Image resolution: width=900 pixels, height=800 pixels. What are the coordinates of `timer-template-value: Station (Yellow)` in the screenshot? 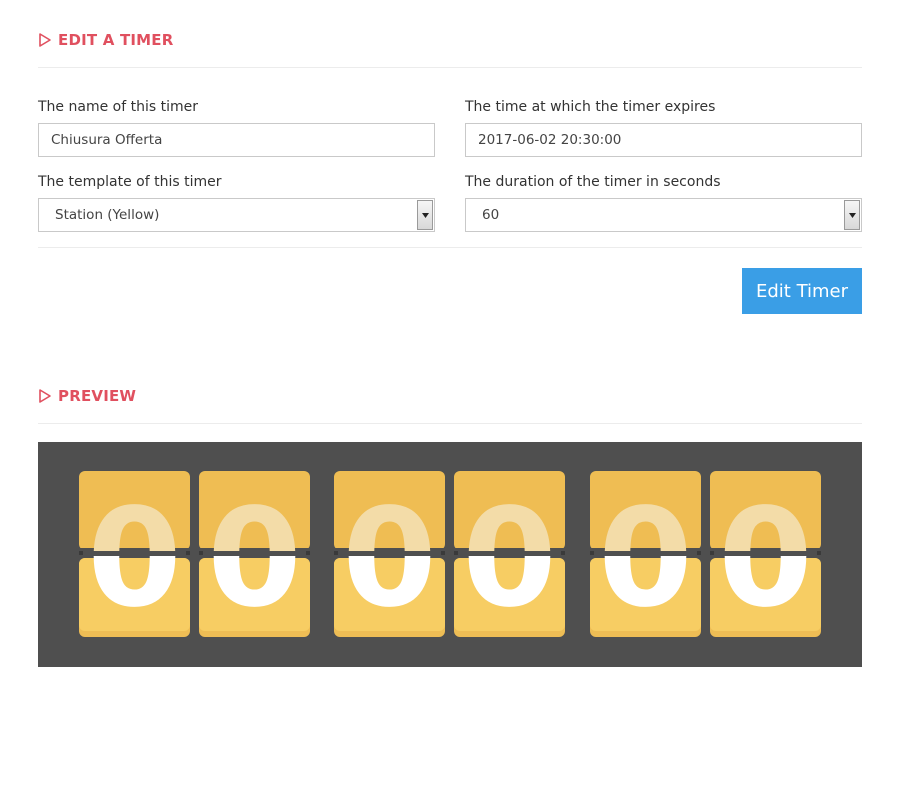 It's located at (107, 215).